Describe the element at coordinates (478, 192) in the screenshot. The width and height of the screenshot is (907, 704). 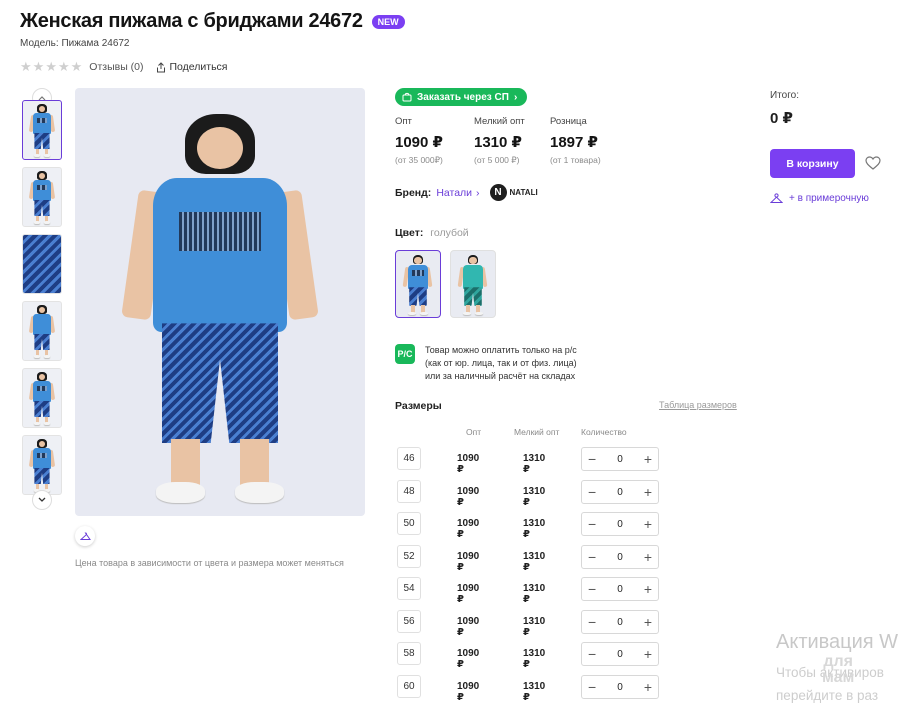
I see `chevron-right-icon: ›` at that location.